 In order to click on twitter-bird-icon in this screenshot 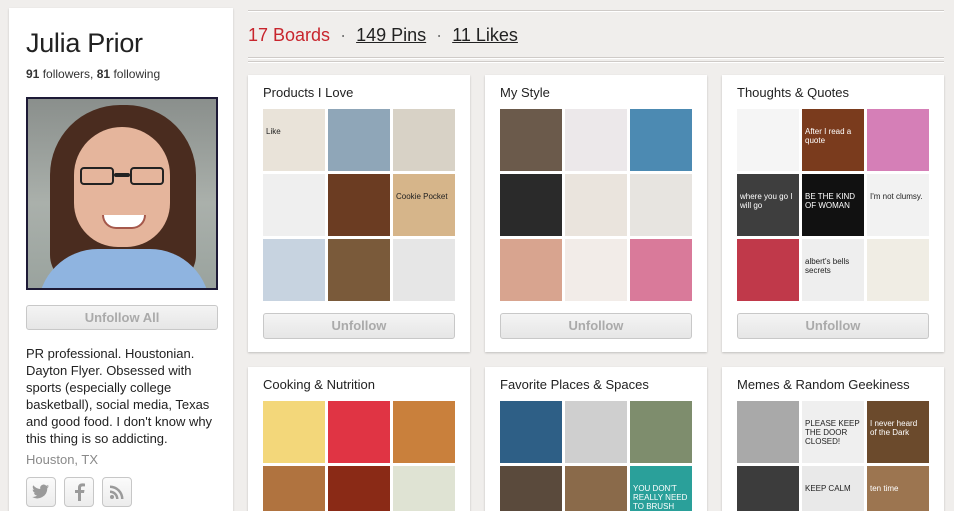, I will do `click(40, 491)`.